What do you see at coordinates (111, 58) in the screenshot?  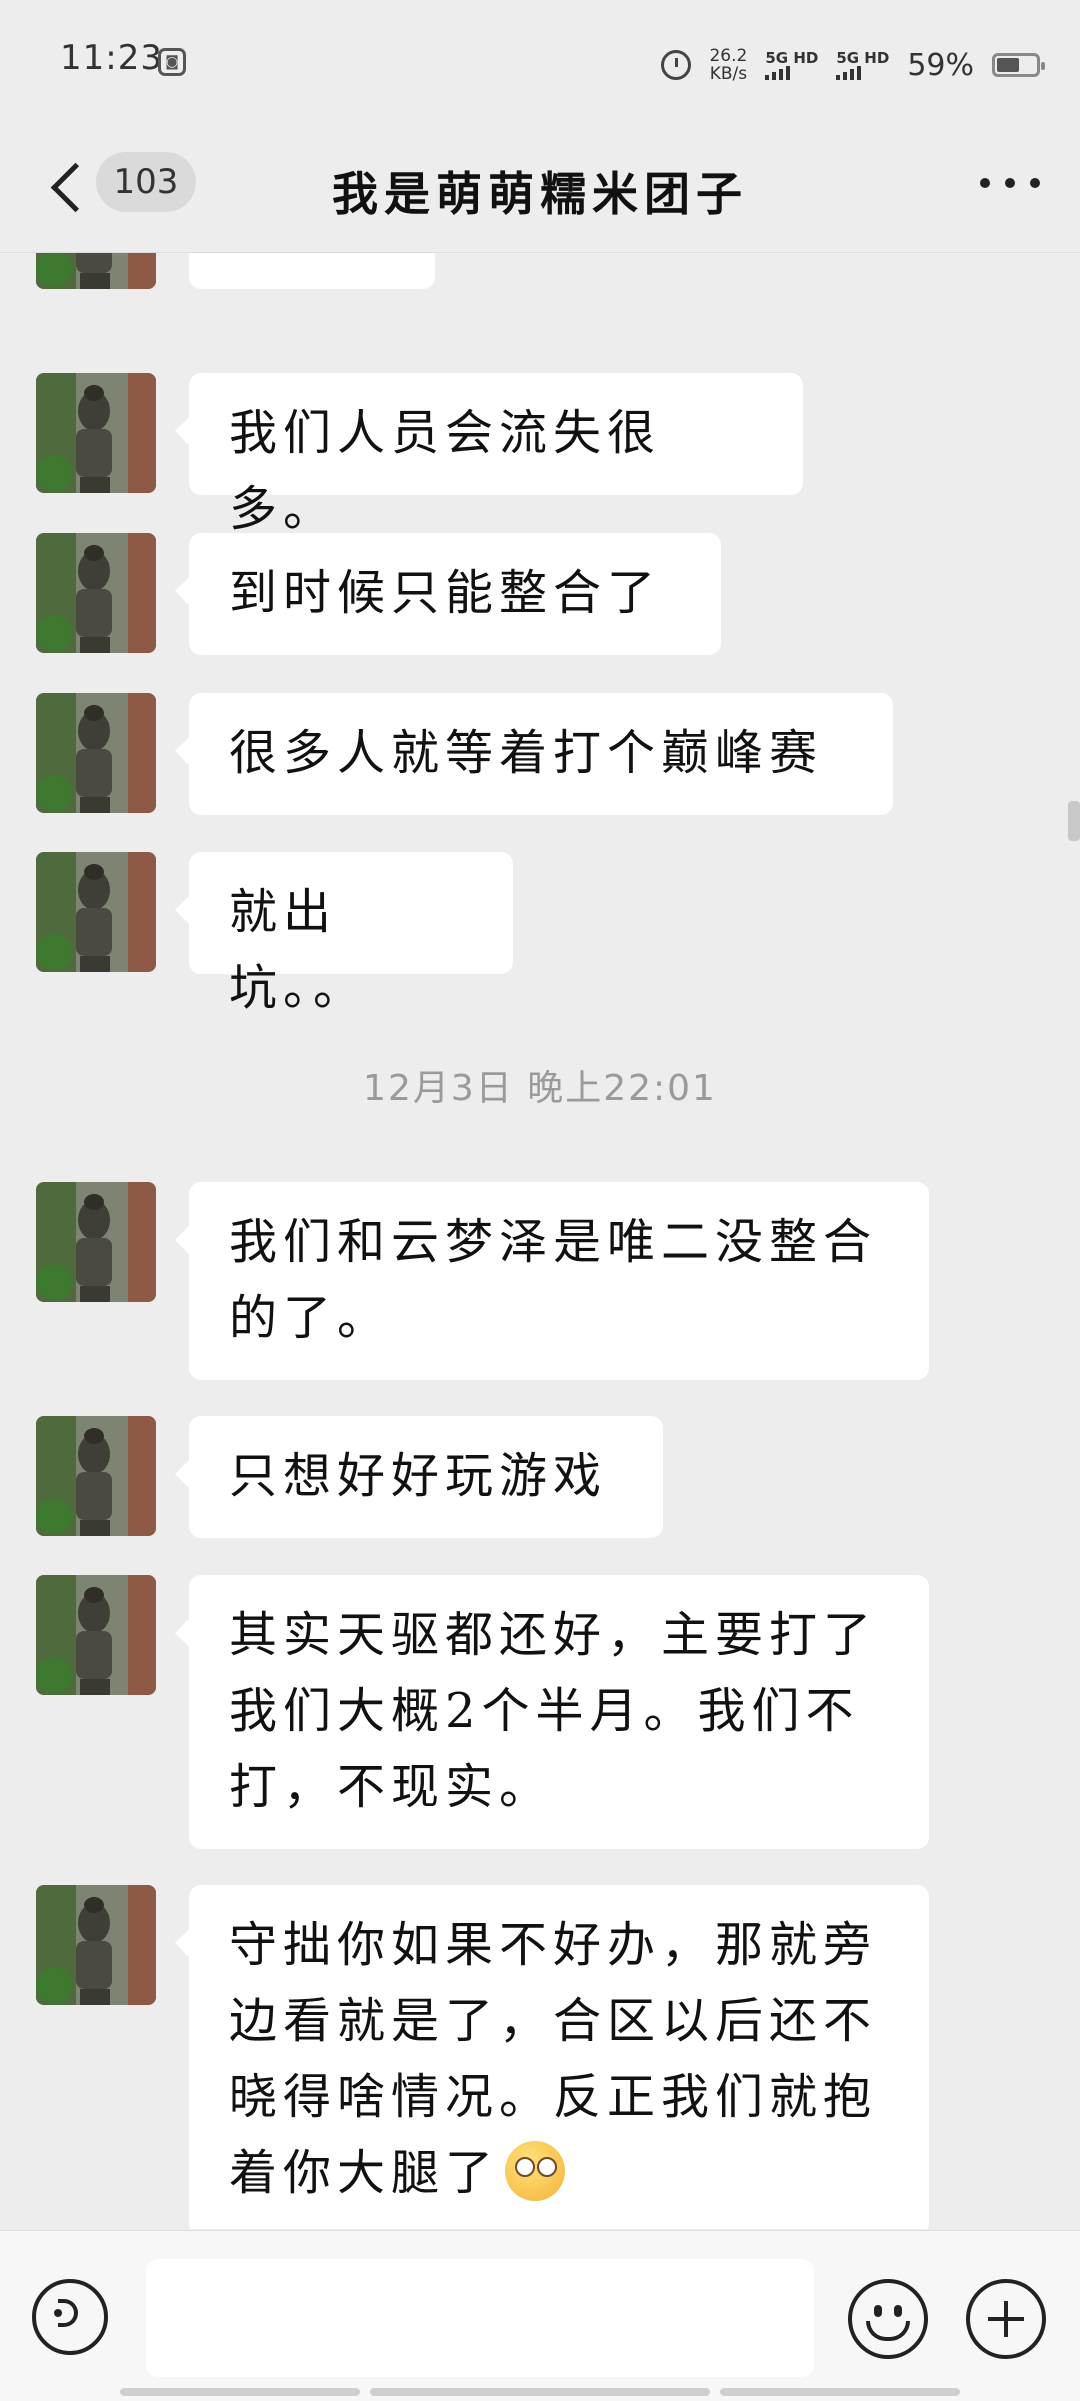 I see `status-time: 11:23` at bounding box center [111, 58].